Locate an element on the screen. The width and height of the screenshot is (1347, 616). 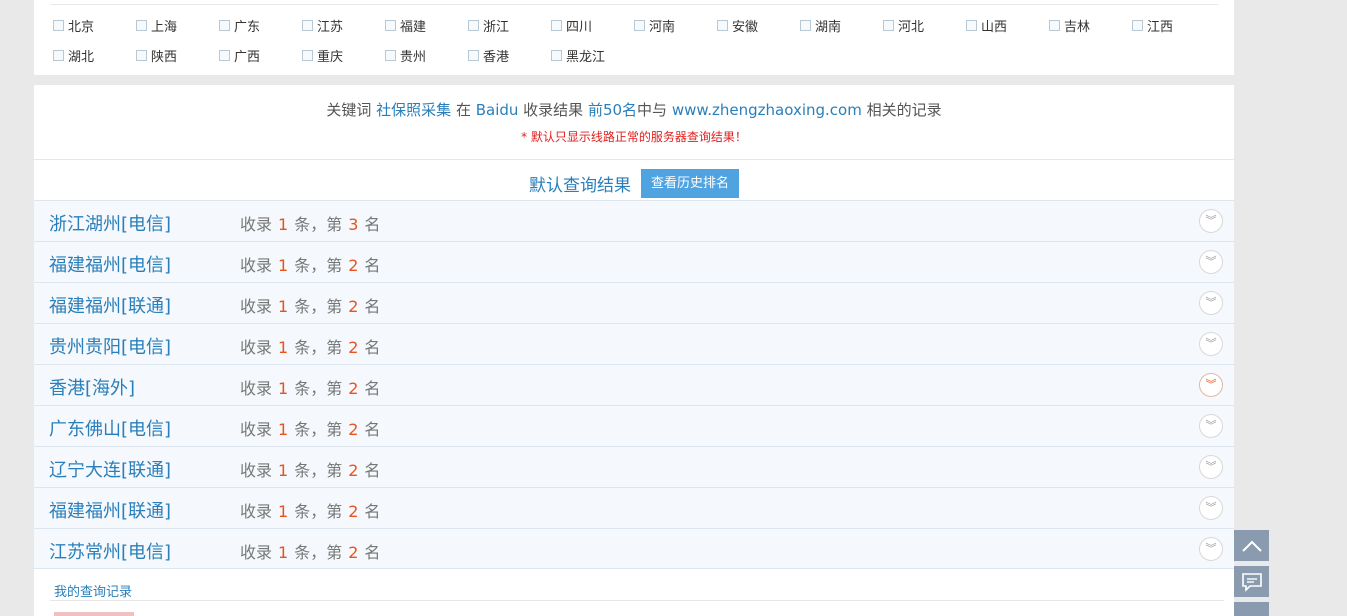
region-label: 北京 is located at coordinates (81, 27).